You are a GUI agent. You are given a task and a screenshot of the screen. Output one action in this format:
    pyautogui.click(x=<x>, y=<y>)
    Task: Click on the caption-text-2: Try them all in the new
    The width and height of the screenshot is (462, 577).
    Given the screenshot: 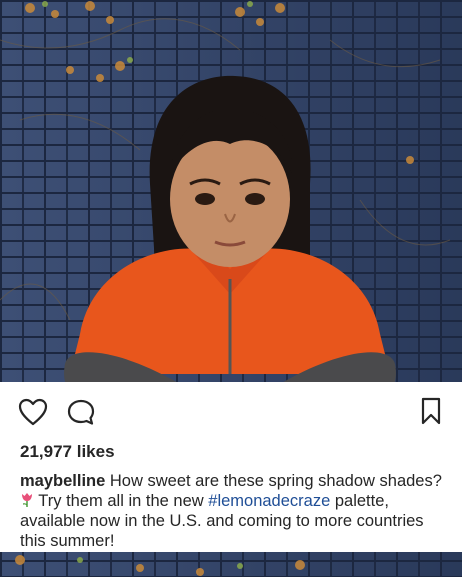 What is the action you would take?
    pyautogui.click(x=121, y=501)
    